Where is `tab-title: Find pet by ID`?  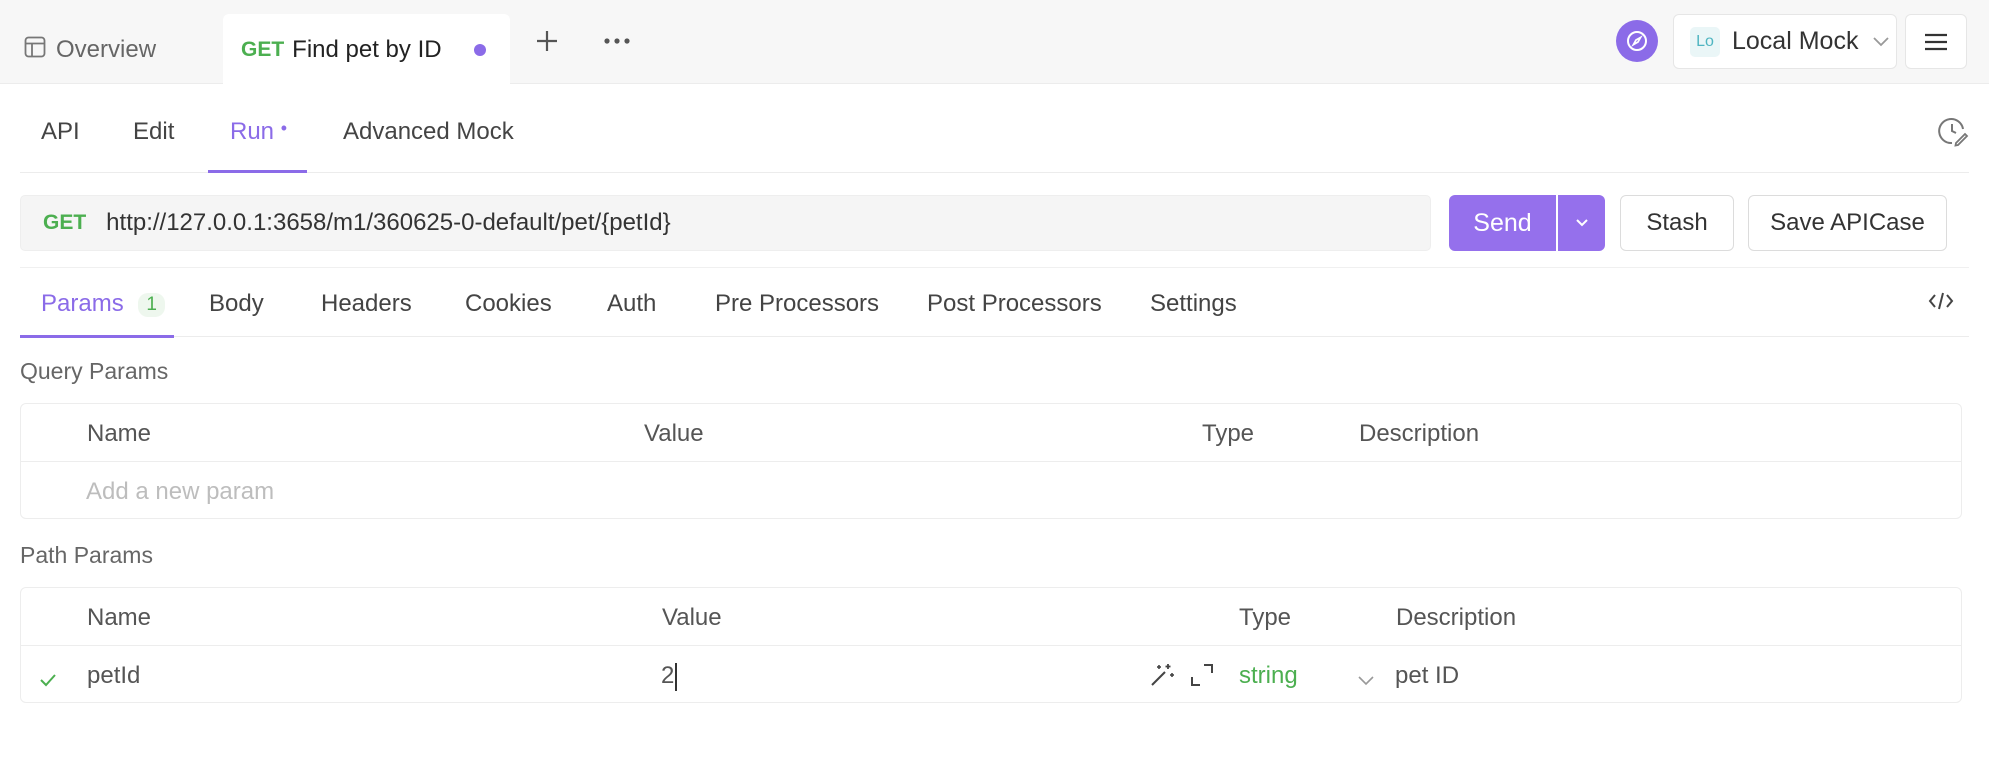
tab-title: Find pet by ID is located at coordinates (367, 49).